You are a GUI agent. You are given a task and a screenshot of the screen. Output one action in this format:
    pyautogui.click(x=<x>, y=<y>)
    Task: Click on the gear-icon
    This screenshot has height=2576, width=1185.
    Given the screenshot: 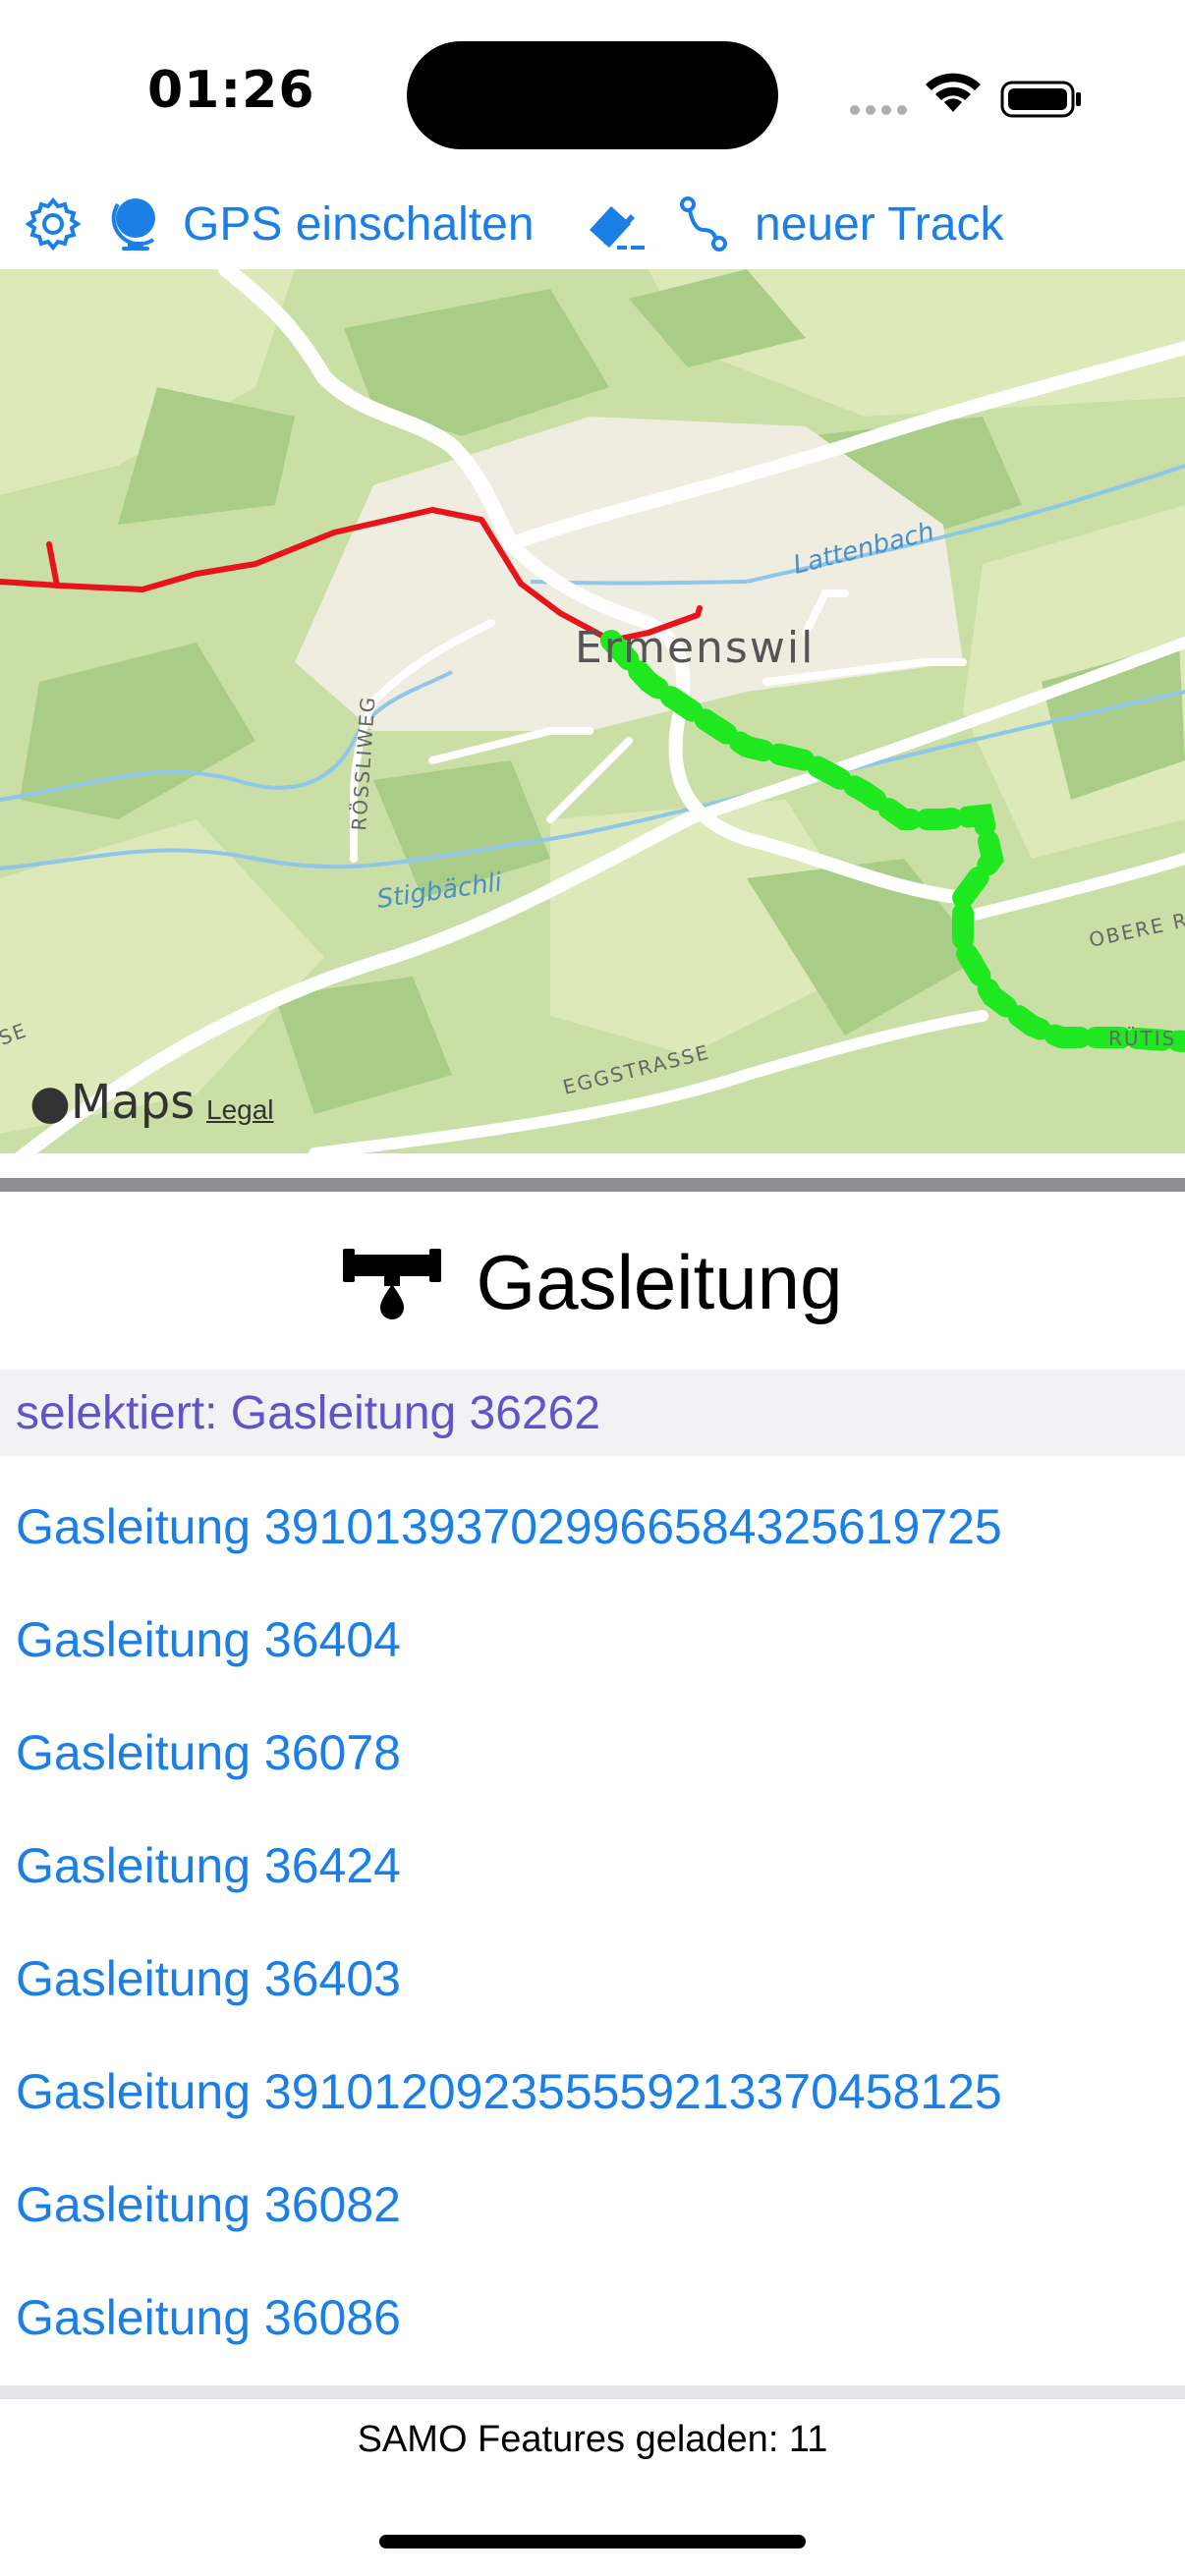 What is the action you would take?
    pyautogui.click(x=54, y=224)
    